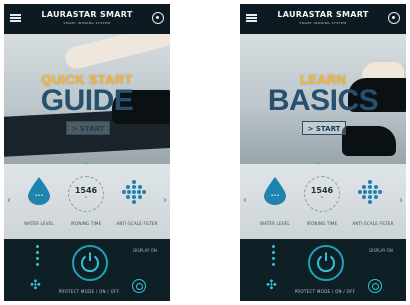 This screenshot has width=410, height=305. I want to click on hero-title: BASICS, so click(323, 100).